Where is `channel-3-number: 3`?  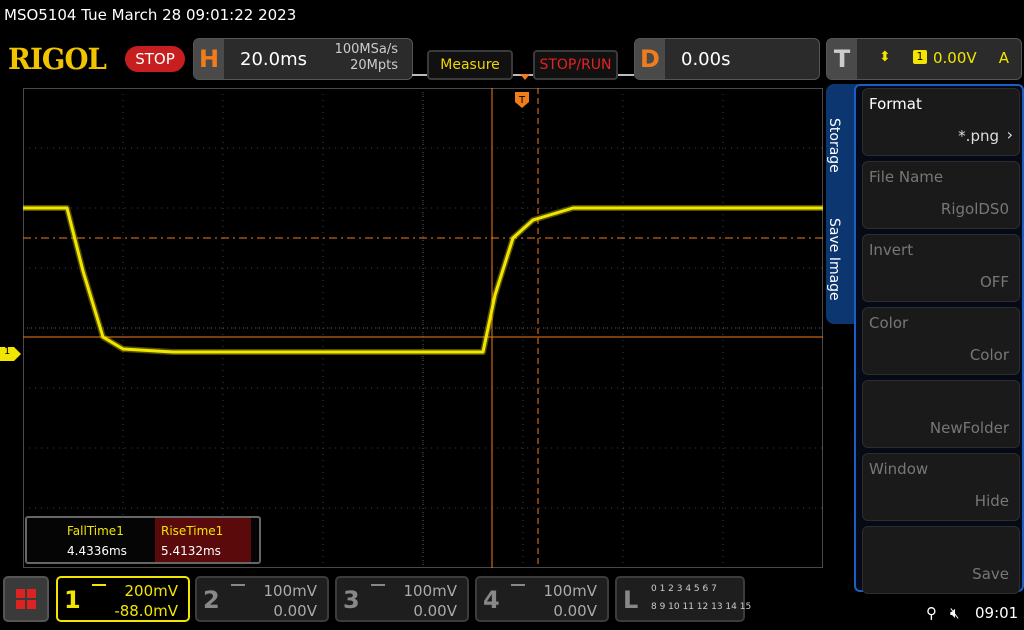
channel-3-number: 3 is located at coordinates (351, 600).